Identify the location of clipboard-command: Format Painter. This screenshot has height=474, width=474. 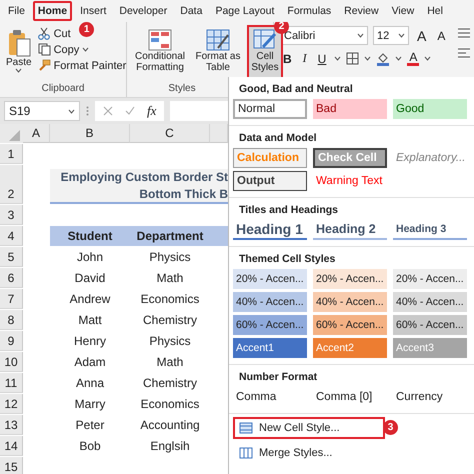
(82, 65).